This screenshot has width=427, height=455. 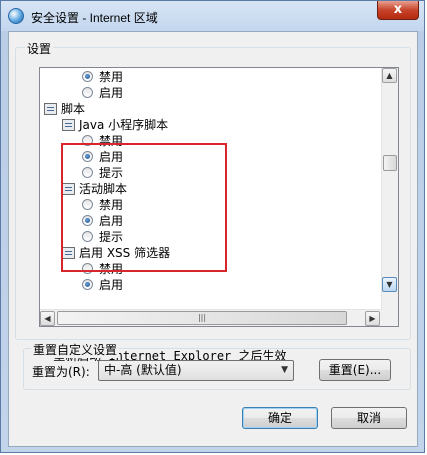 I want to click on setting-label: Java 小程序脚本, so click(x=124, y=125).